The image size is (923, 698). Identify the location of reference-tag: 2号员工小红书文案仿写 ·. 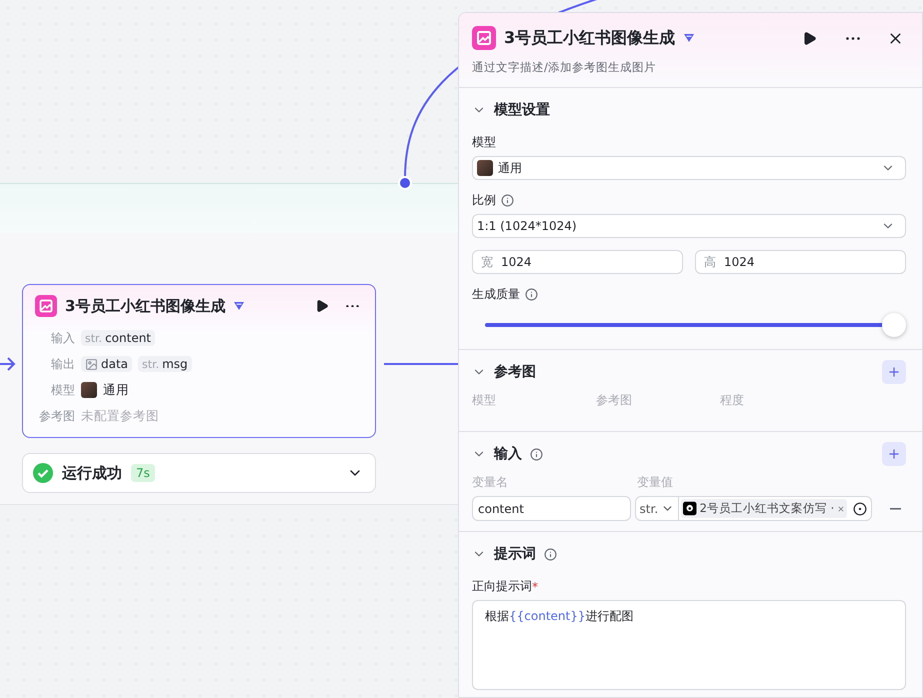
(764, 508).